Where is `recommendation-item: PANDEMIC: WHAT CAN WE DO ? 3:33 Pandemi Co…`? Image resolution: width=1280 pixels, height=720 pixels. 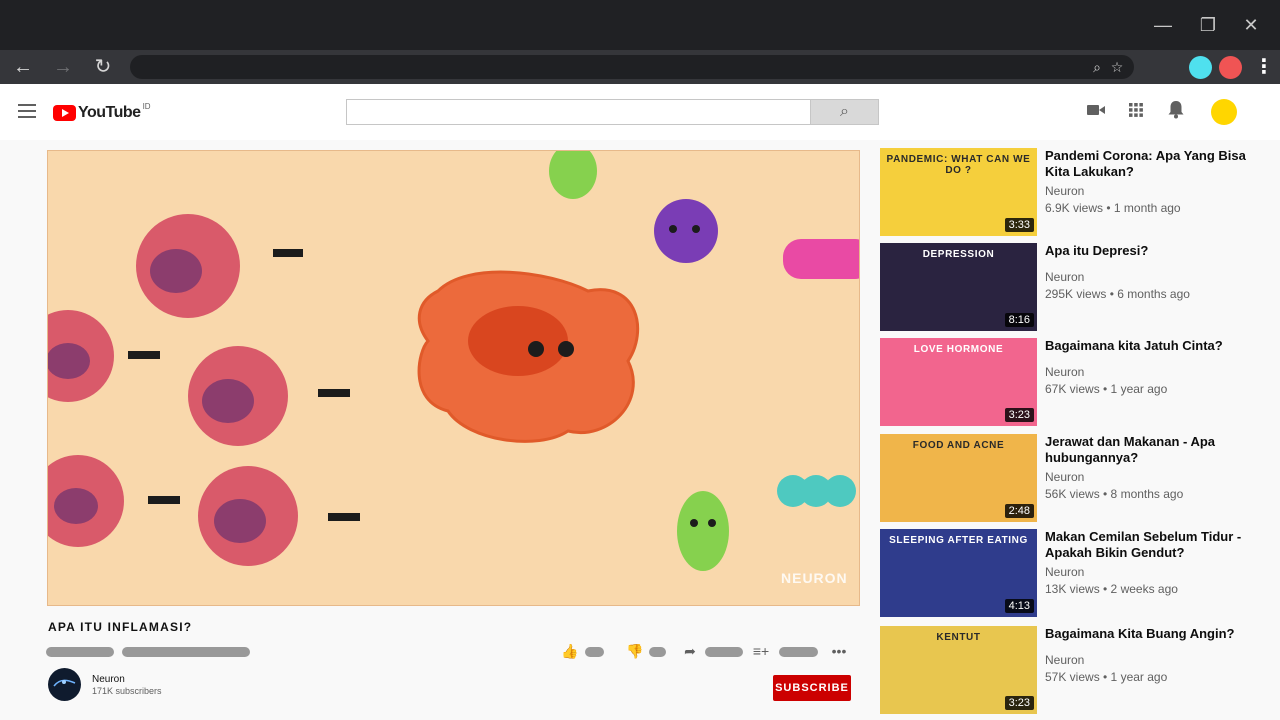 recommendation-item: PANDEMIC: WHAT CAN WE DO ? 3:33 Pandemi Co… is located at coordinates (1070, 193).